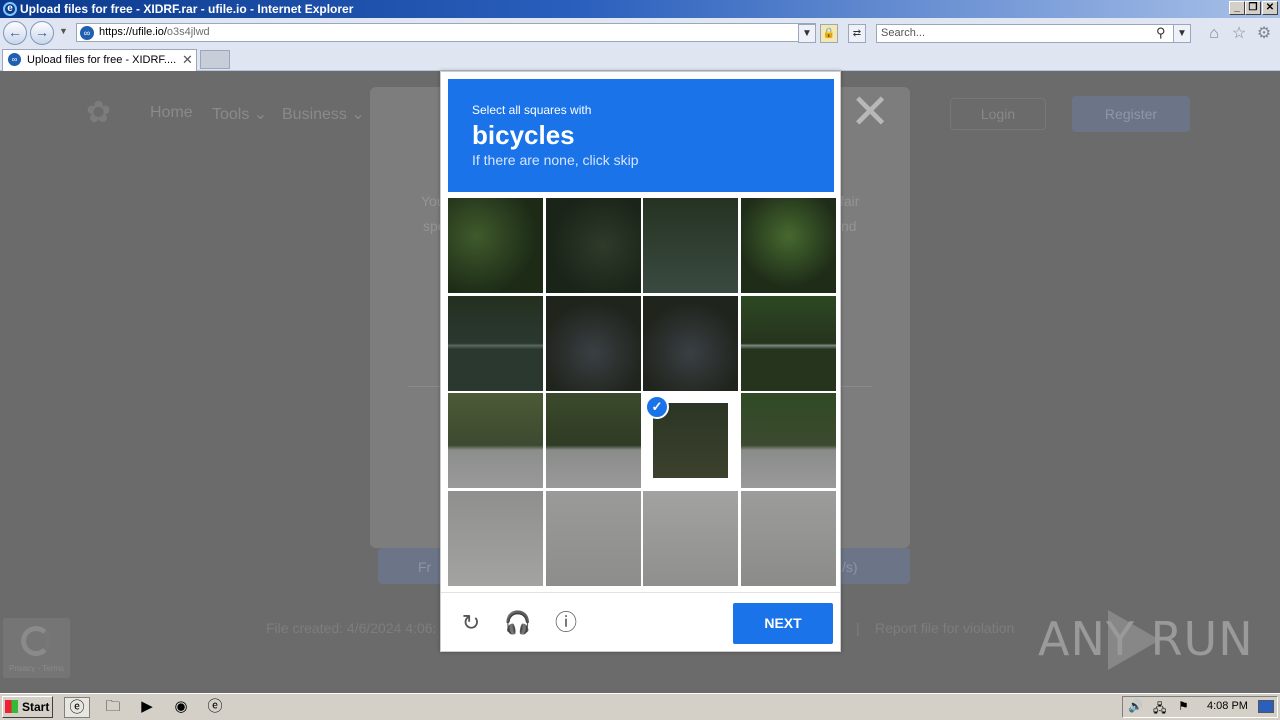 This screenshot has height=720, width=1280. I want to click on search-dropdown-icon: ▼, so click(1182, 33).